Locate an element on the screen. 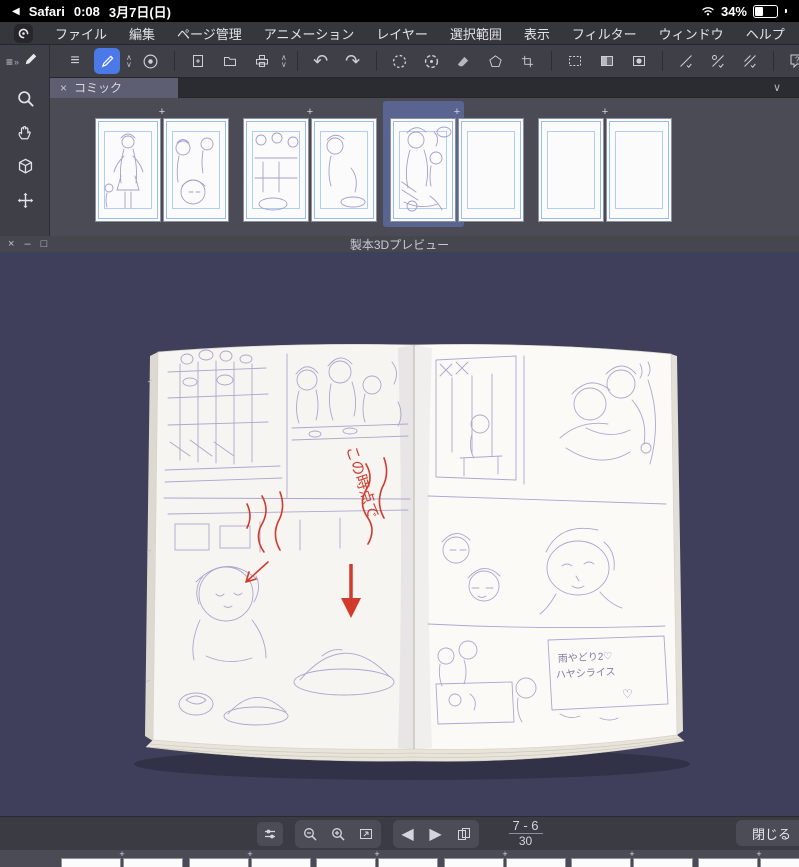 The height and width of the screenshot is (867, 799). crop-mark-button is located at coordinates (528, 61).